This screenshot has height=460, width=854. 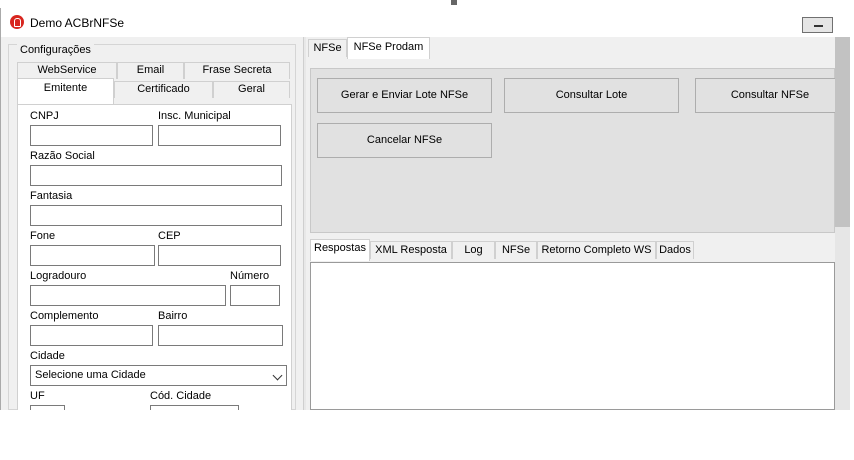 What do you see at coordinates (516, 250) in the screenshot?
I see `tab-nfse-resp: NFSe` at bounding box center [516, 250].